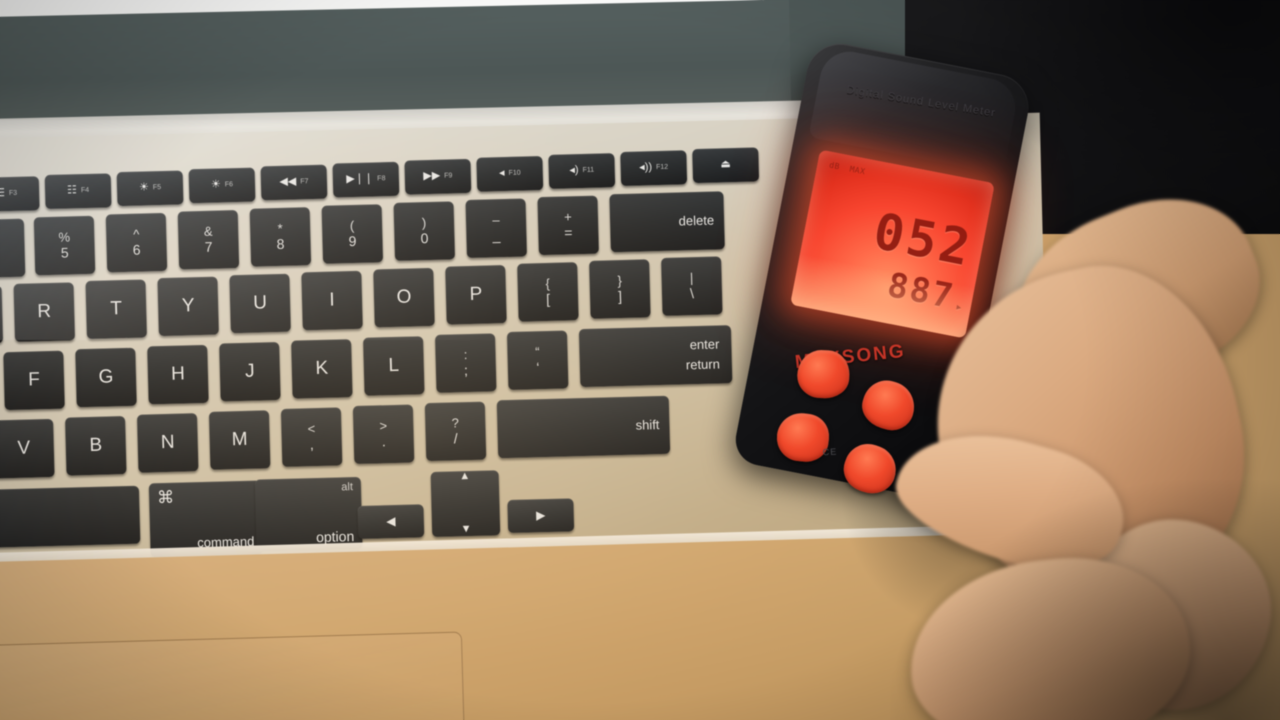 This screenshot has width=1280, height=720. Describe the element at coordinates (304, 182) in the screenshot. I see `fn-key-label: F7` at that location.